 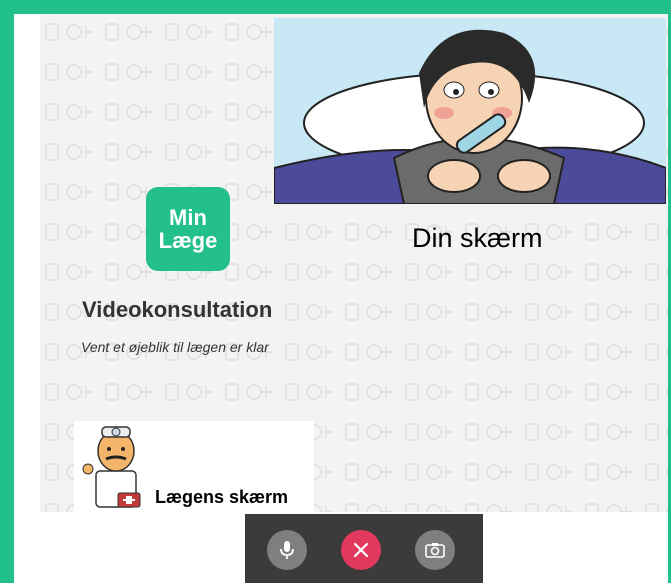 I want to click on page-title: Videokonsultation, so click(x=177, y=309).